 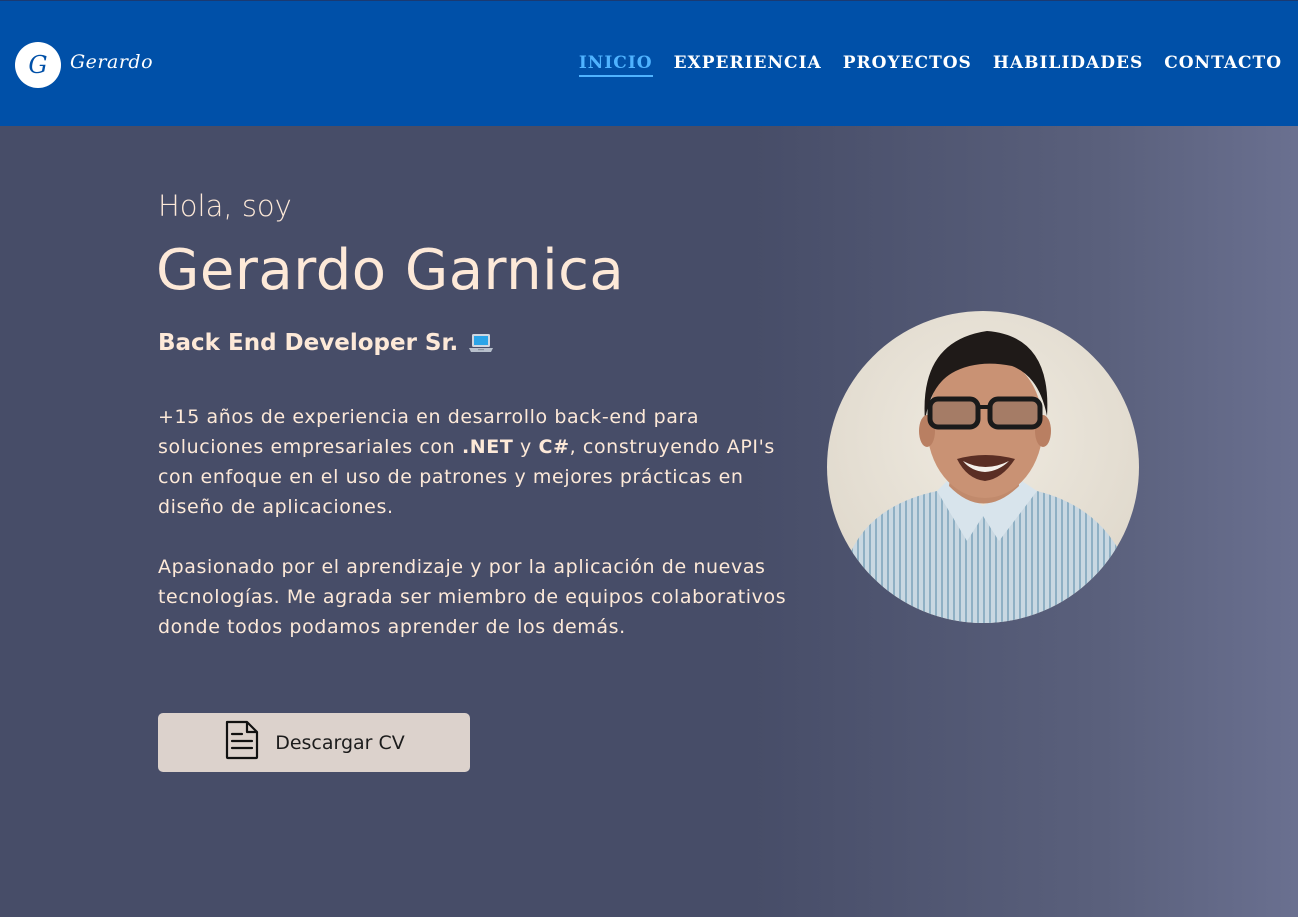 I want to click on profile-photo, so click(x=983, y=467).